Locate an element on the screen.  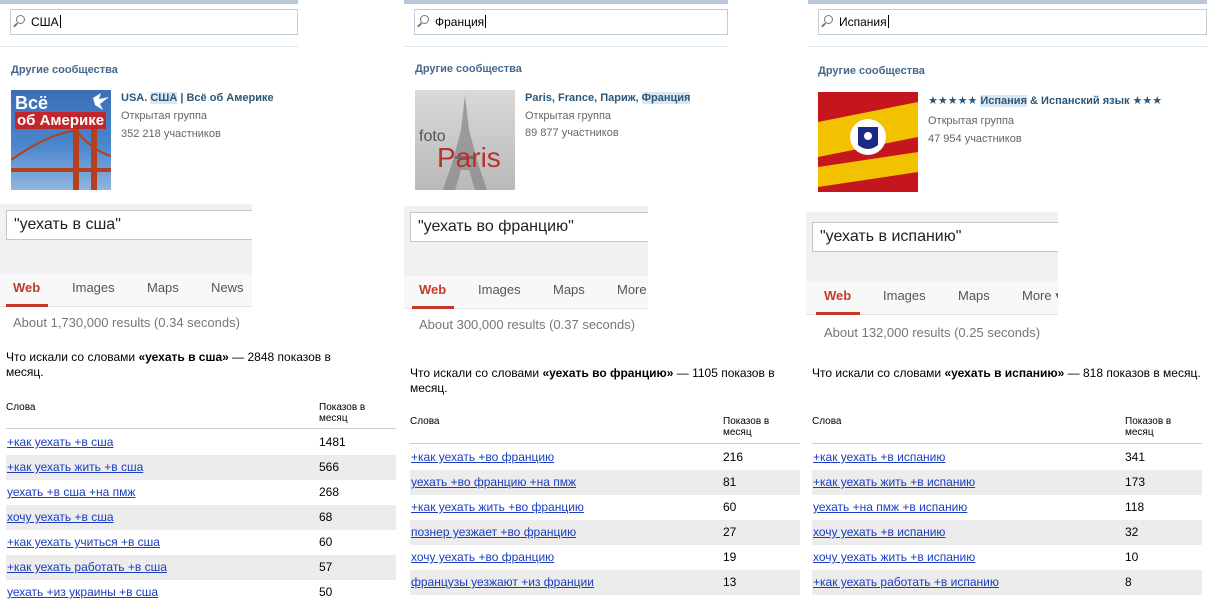
result-stats: About 300,000 results (0.37 seconds) is located at coordinates (527, 324).